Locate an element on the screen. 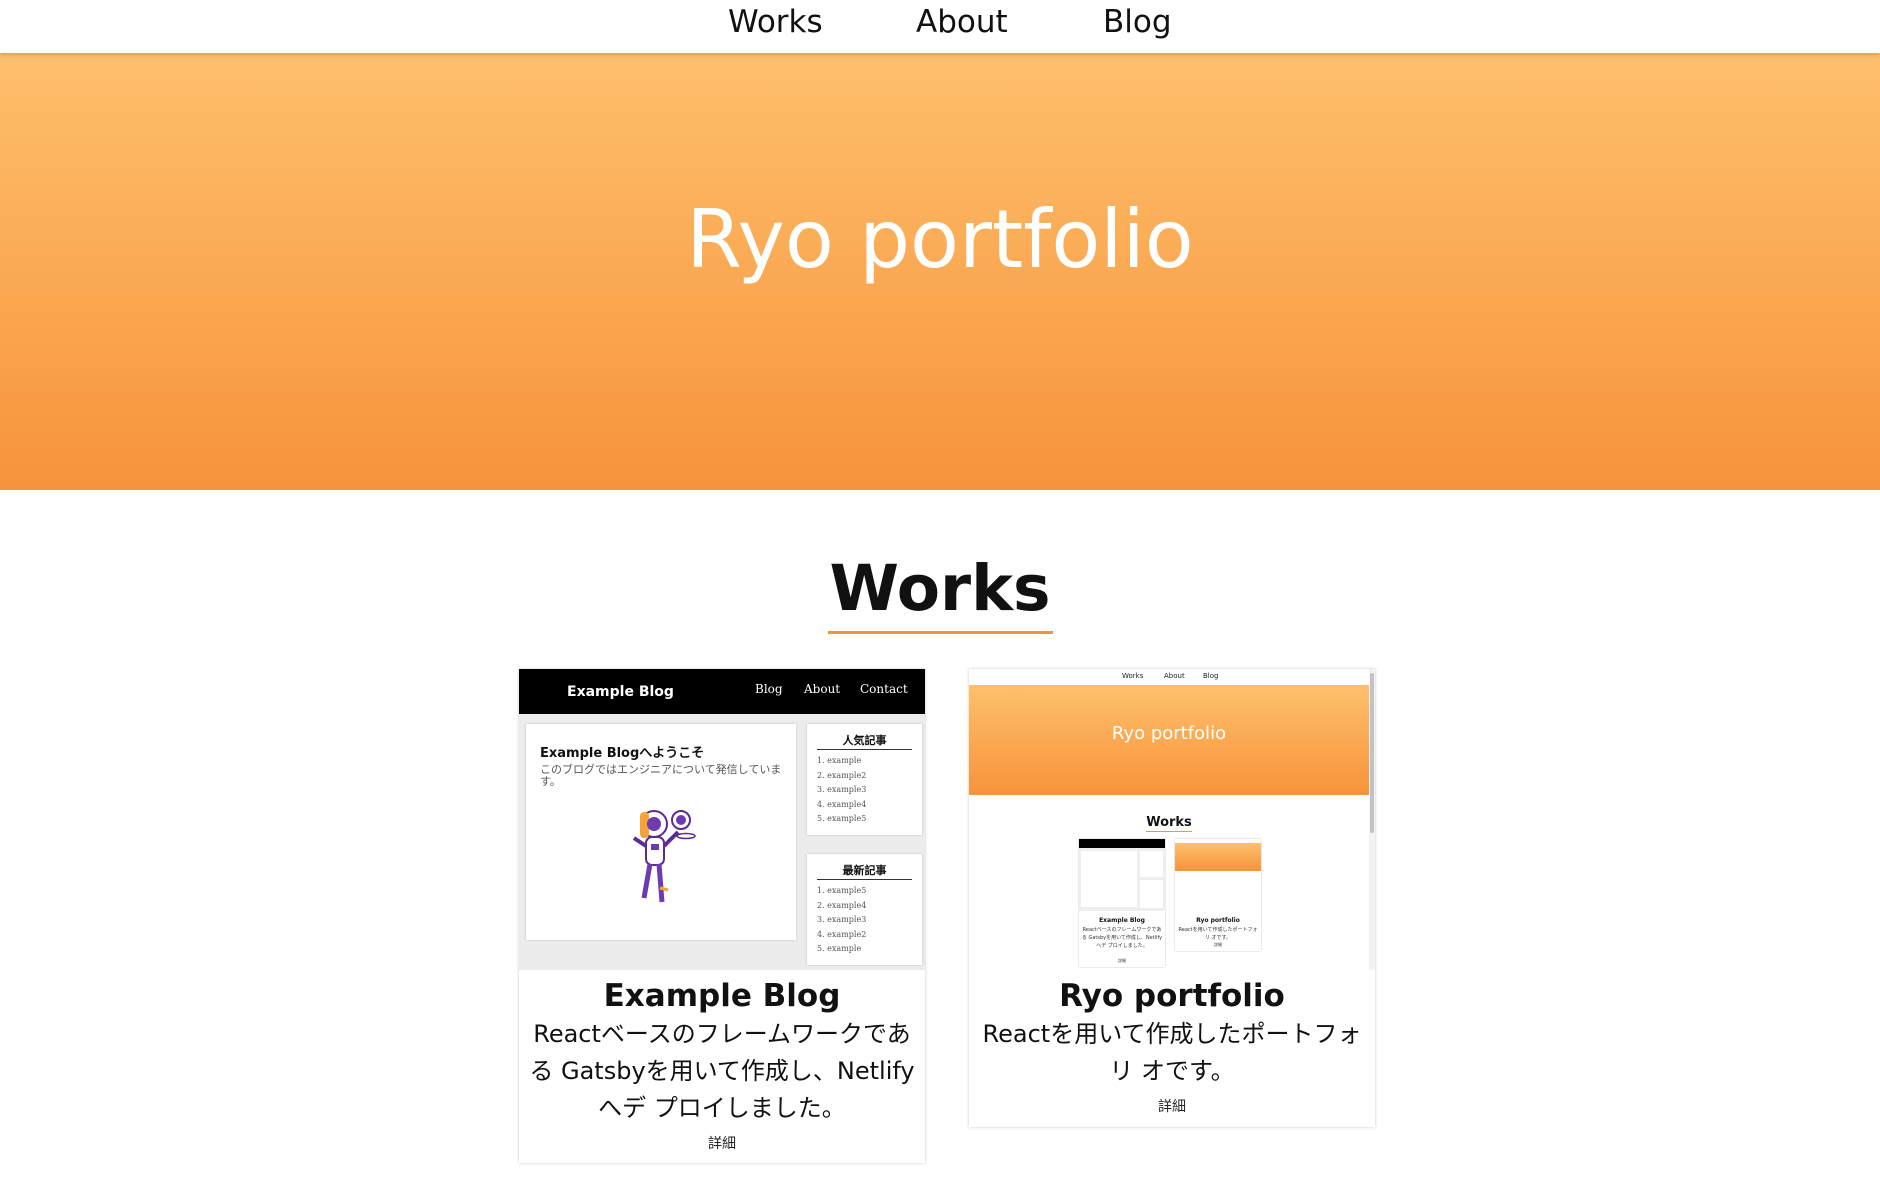 The height and width of the screenshot is (1190, 1880). work-card-title: Ryo portfolio is located at coordinates (1172, 996).